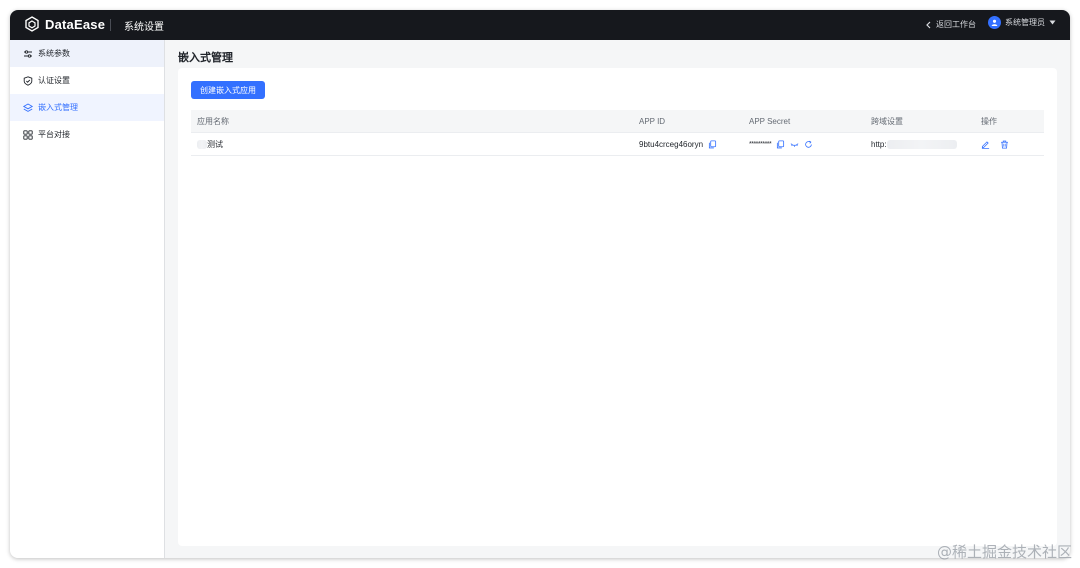 This screenshot has height=568, width=1080. I want to click on caret-down-icon, so click(1052, 22).